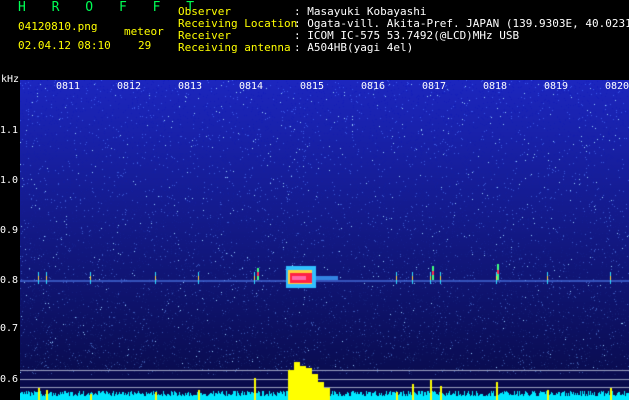  I want to click on y-tick-label: 0.8, so click(9, 280).